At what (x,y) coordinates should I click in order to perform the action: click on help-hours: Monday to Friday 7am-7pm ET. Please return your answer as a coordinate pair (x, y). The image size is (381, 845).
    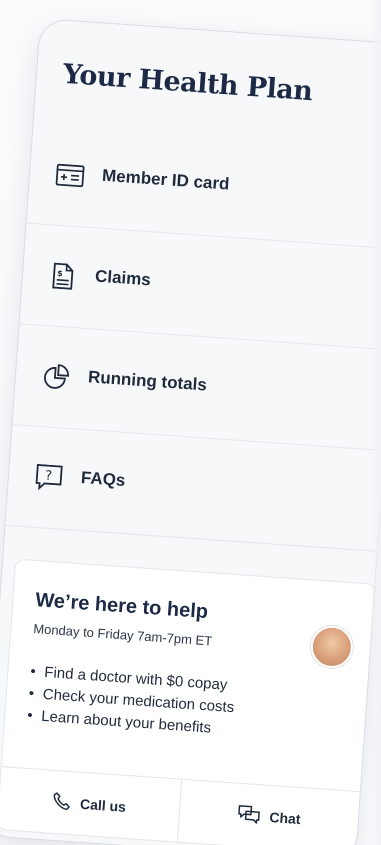
    Looking at the image, I should click on (122, 635).